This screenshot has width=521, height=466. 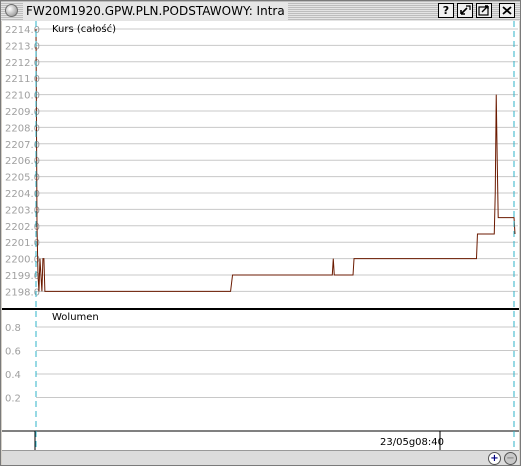 I want to click on price-tick-label: 2198.0, so click(x=22, y=292).